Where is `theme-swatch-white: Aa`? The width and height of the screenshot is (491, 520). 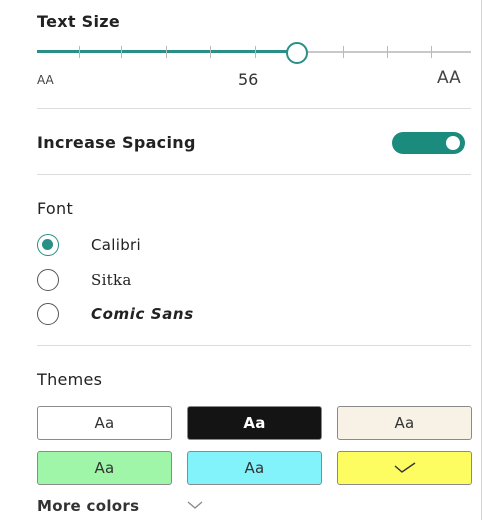
theme-swatch-white: Aa is located at coordinates (104, 423).